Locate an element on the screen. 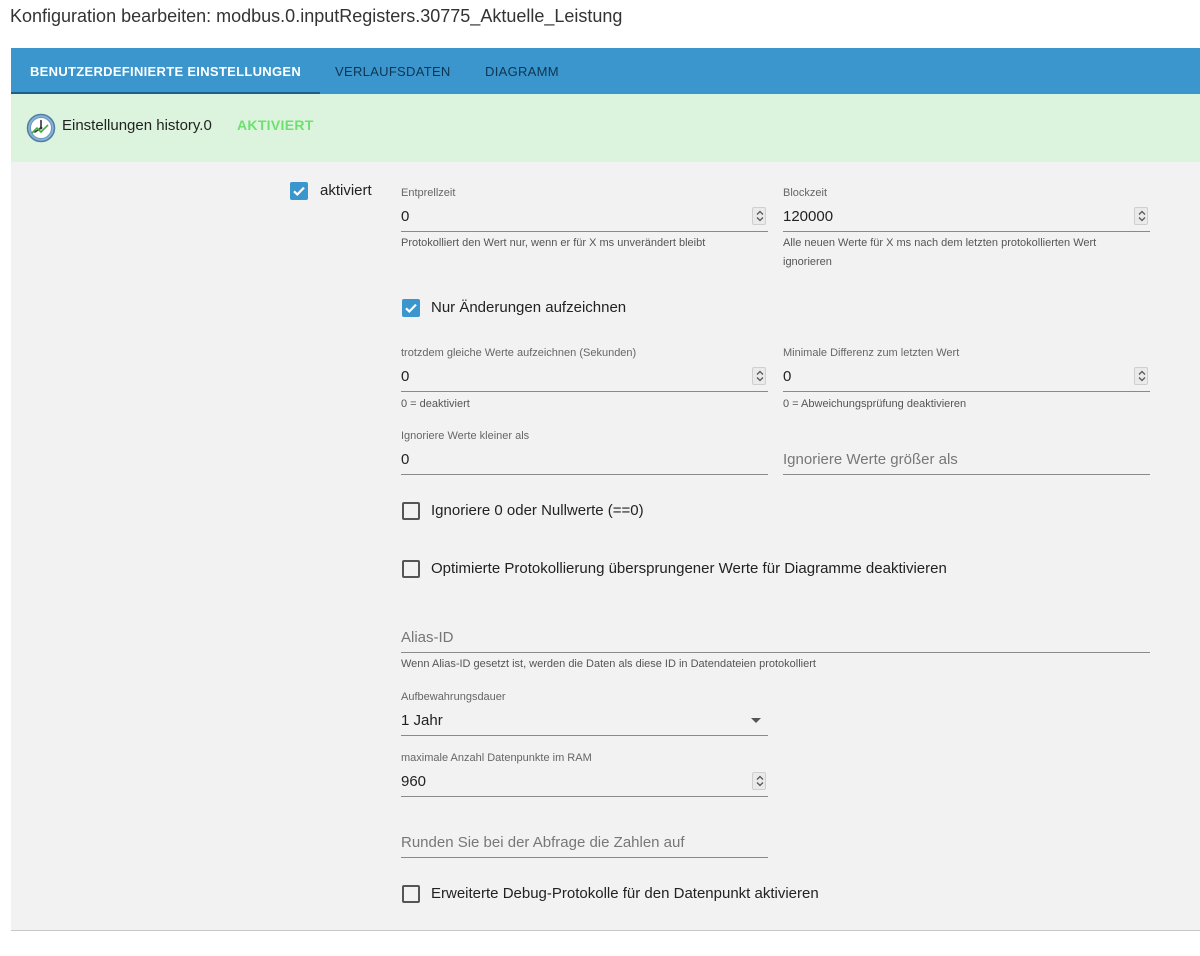  enabled-checkbox is located at coordinates (299, 191).